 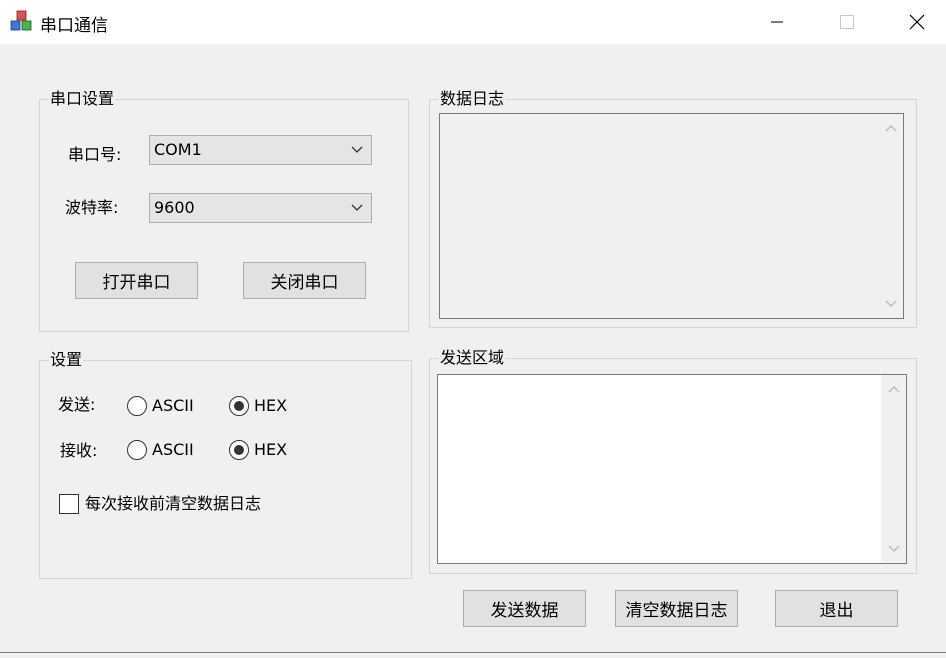 I want to click on baud-label: 波特率:, so click(x=92, y=207).